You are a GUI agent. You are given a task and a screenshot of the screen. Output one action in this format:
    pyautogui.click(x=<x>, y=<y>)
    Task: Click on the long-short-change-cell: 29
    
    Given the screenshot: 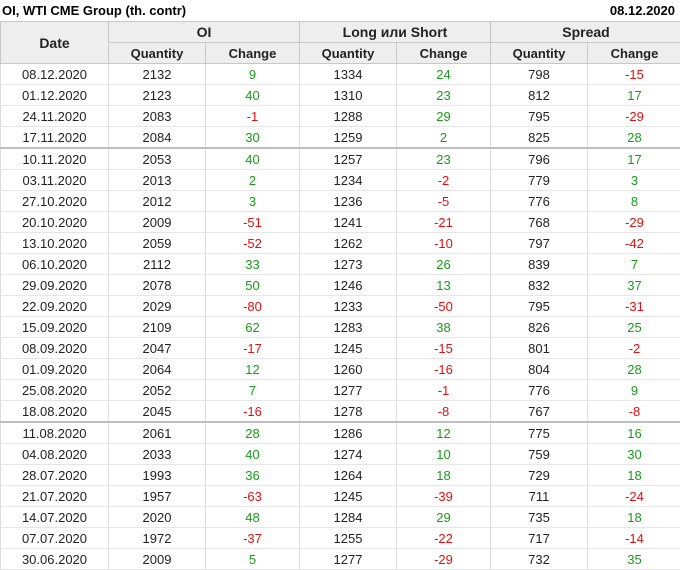 What is the action you would take?
    pyautogui.click(x=444, y=116)
    